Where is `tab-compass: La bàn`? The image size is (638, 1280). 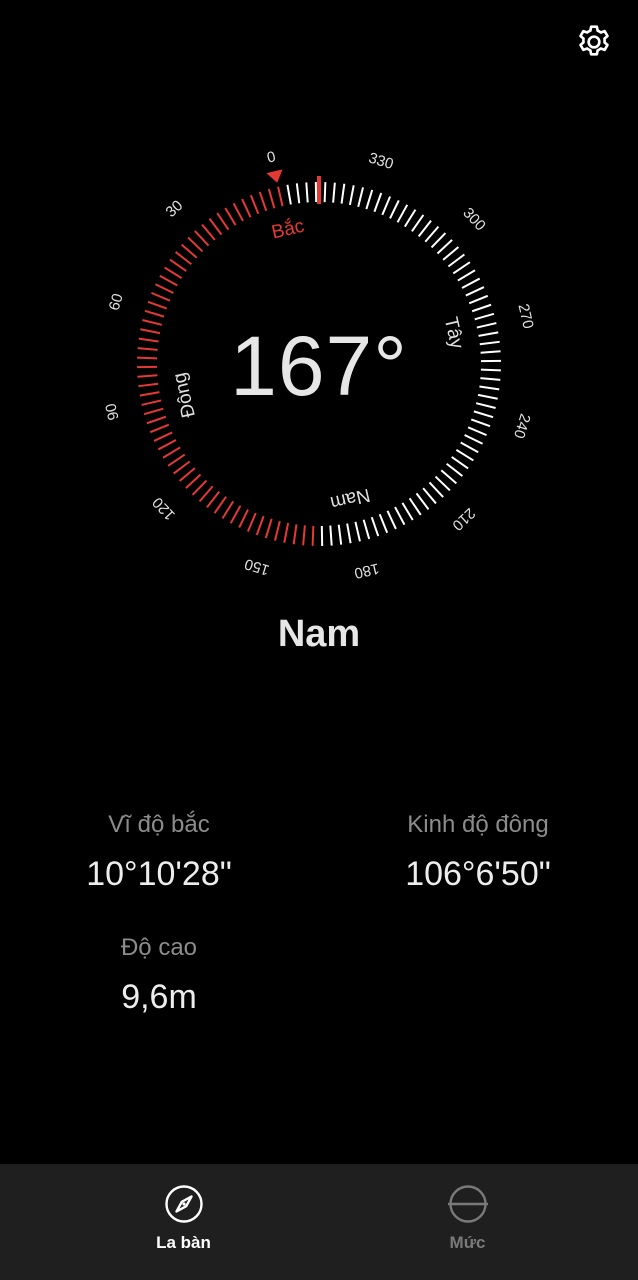 tab-compass: La bàn is located at coordinates (183, 1222).